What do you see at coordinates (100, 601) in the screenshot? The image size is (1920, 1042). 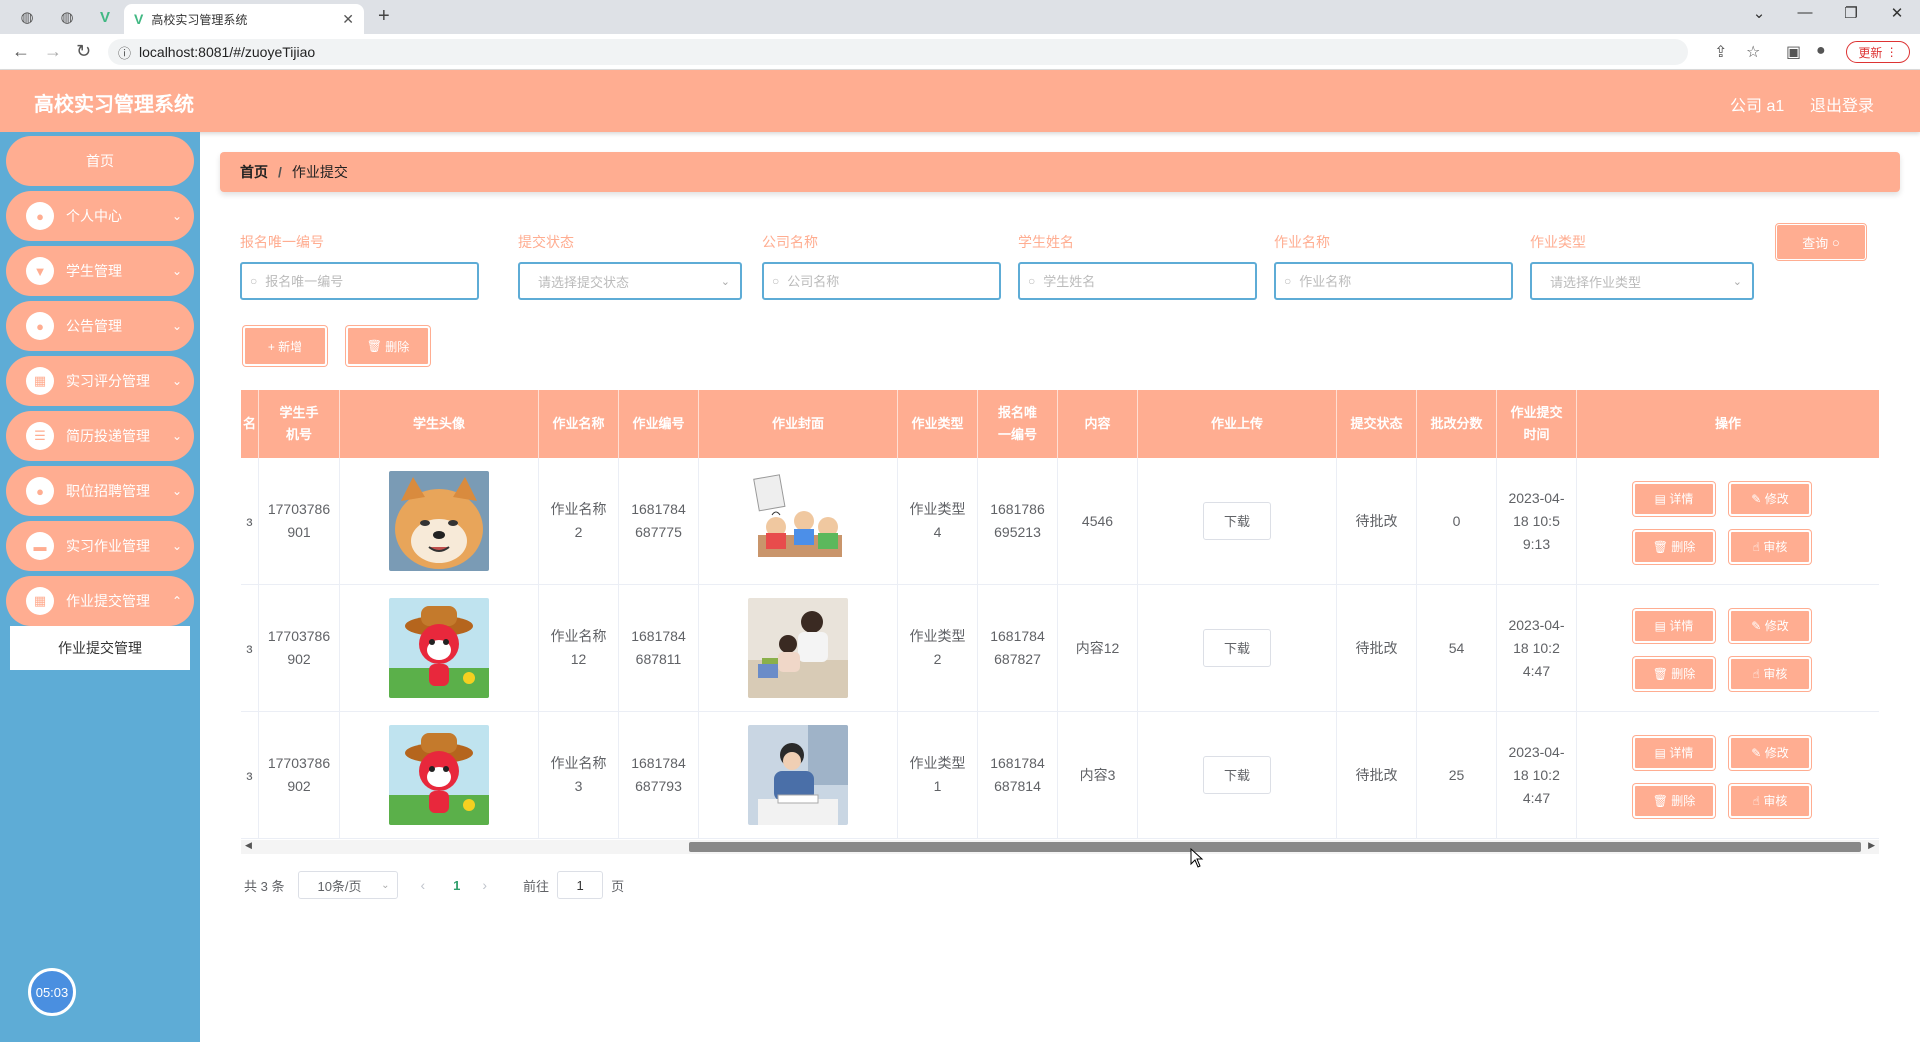 I see `sidebar-item-homework-submit: ▦ 作业提交管理 ⌃` at bounding box center [100, 601].